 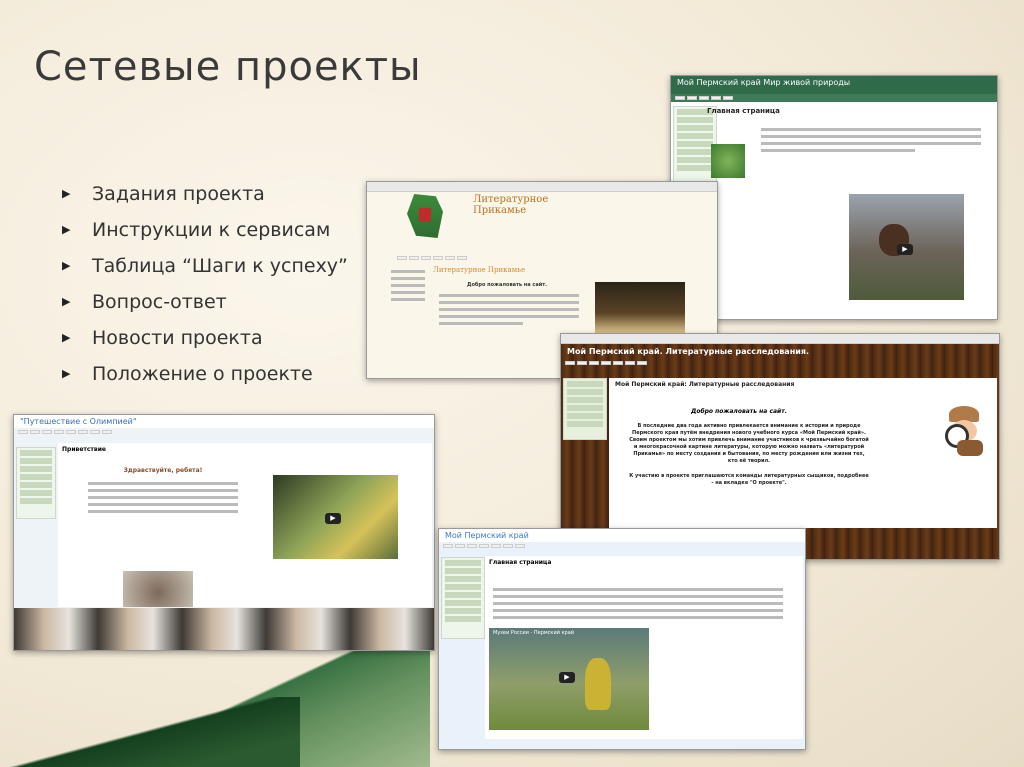 I want to click on bullet-item: ▶ Положение о проекте, so click(x=205, y=374).